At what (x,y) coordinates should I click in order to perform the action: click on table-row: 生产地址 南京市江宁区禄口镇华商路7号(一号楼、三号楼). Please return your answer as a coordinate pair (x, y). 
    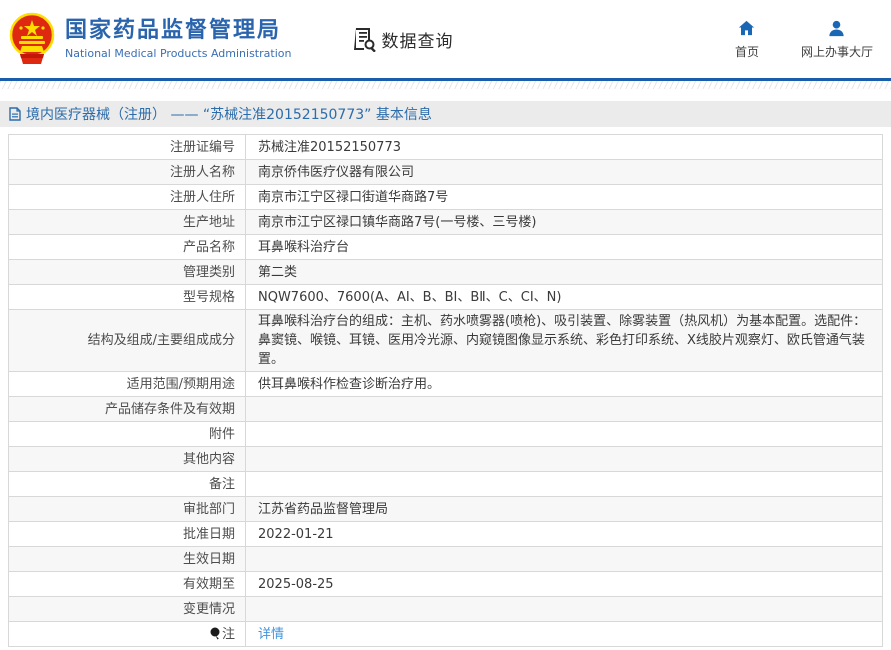
    Looking at the image, I should click on (445, 222).